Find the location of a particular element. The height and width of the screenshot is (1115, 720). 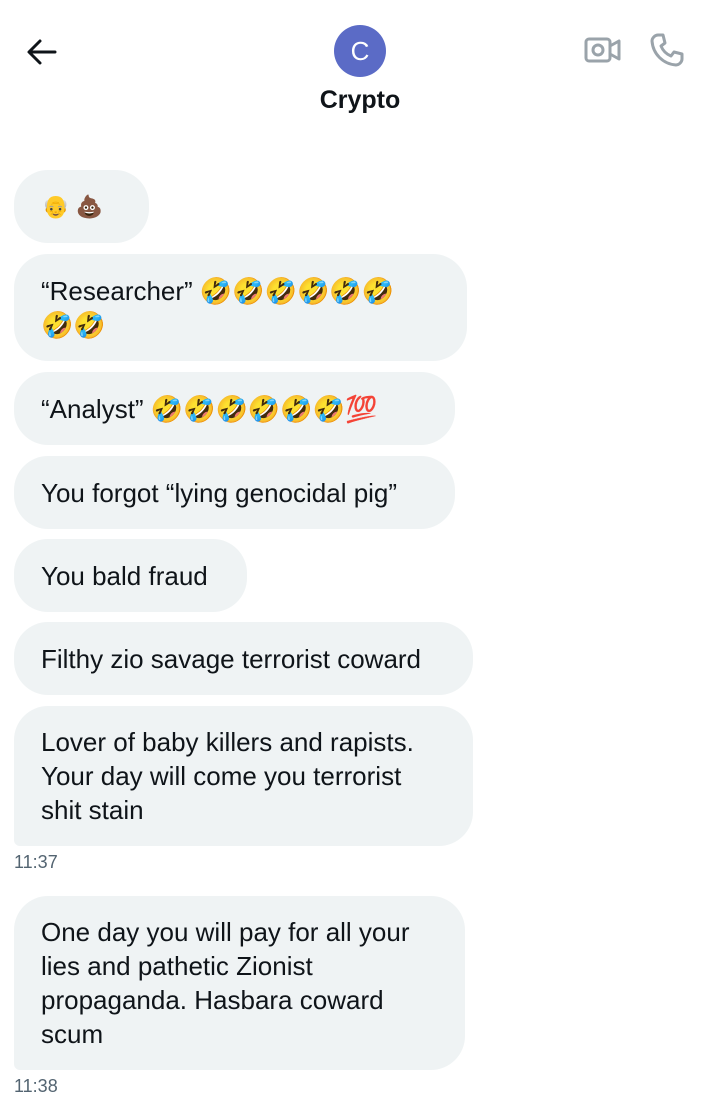

message-text: You forgot “lying genocidal pig” is located at coordinates (219, 492).